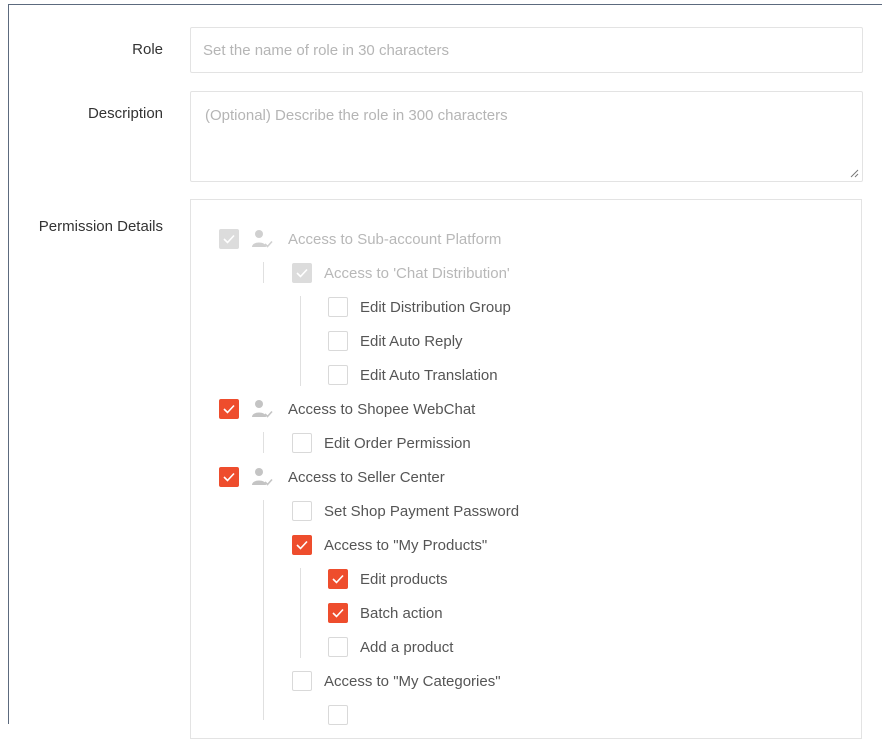  What do you see at coordinates (338, 647) in the screenshot?
I see `checkbox-add-product` at bounding box center [338, 647].